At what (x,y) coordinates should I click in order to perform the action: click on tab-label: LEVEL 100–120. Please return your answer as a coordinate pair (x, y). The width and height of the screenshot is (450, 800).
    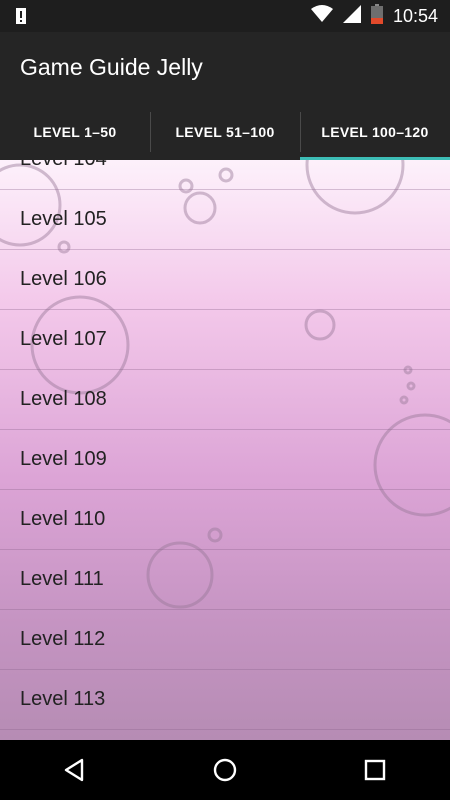
    Looking at the image, I should click on (375, 132).